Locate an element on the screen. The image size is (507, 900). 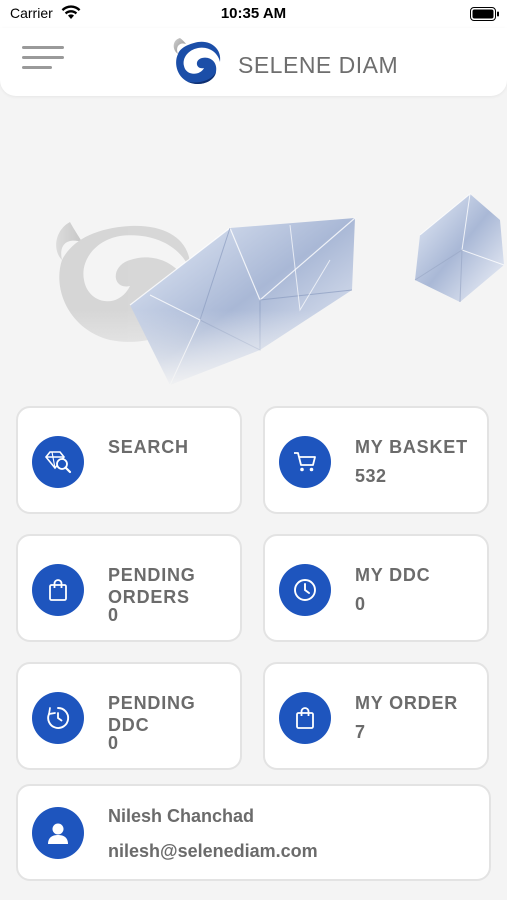
my-order-count: 7 is located at coordinates (360, 732).